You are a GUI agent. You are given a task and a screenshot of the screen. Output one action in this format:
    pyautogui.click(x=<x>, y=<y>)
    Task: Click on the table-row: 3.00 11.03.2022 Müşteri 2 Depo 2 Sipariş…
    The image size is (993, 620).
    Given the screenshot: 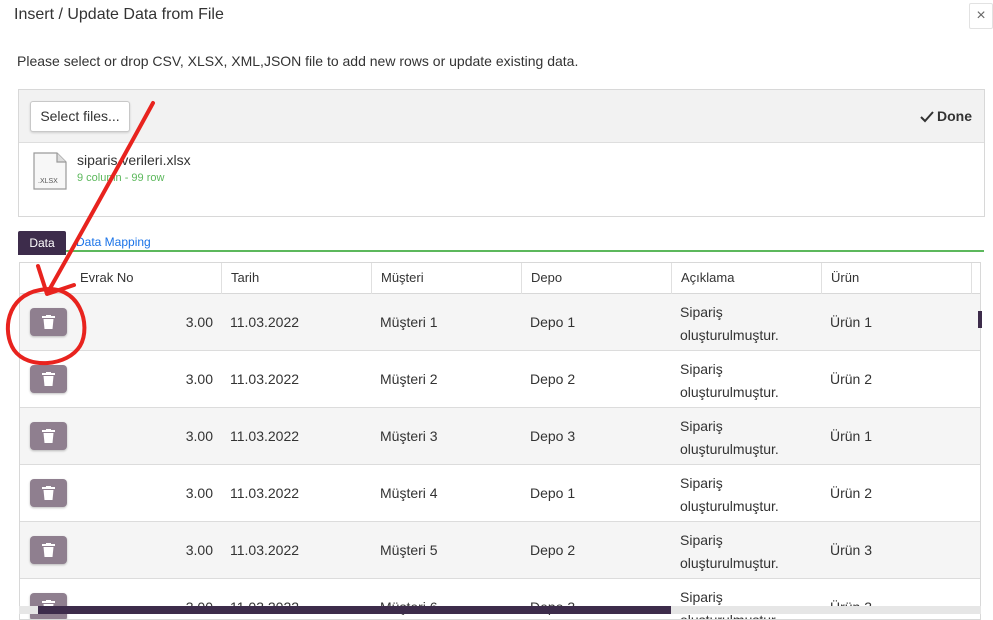 What is the action you would take?
    pyautogui.click(x=500, y=379)
    